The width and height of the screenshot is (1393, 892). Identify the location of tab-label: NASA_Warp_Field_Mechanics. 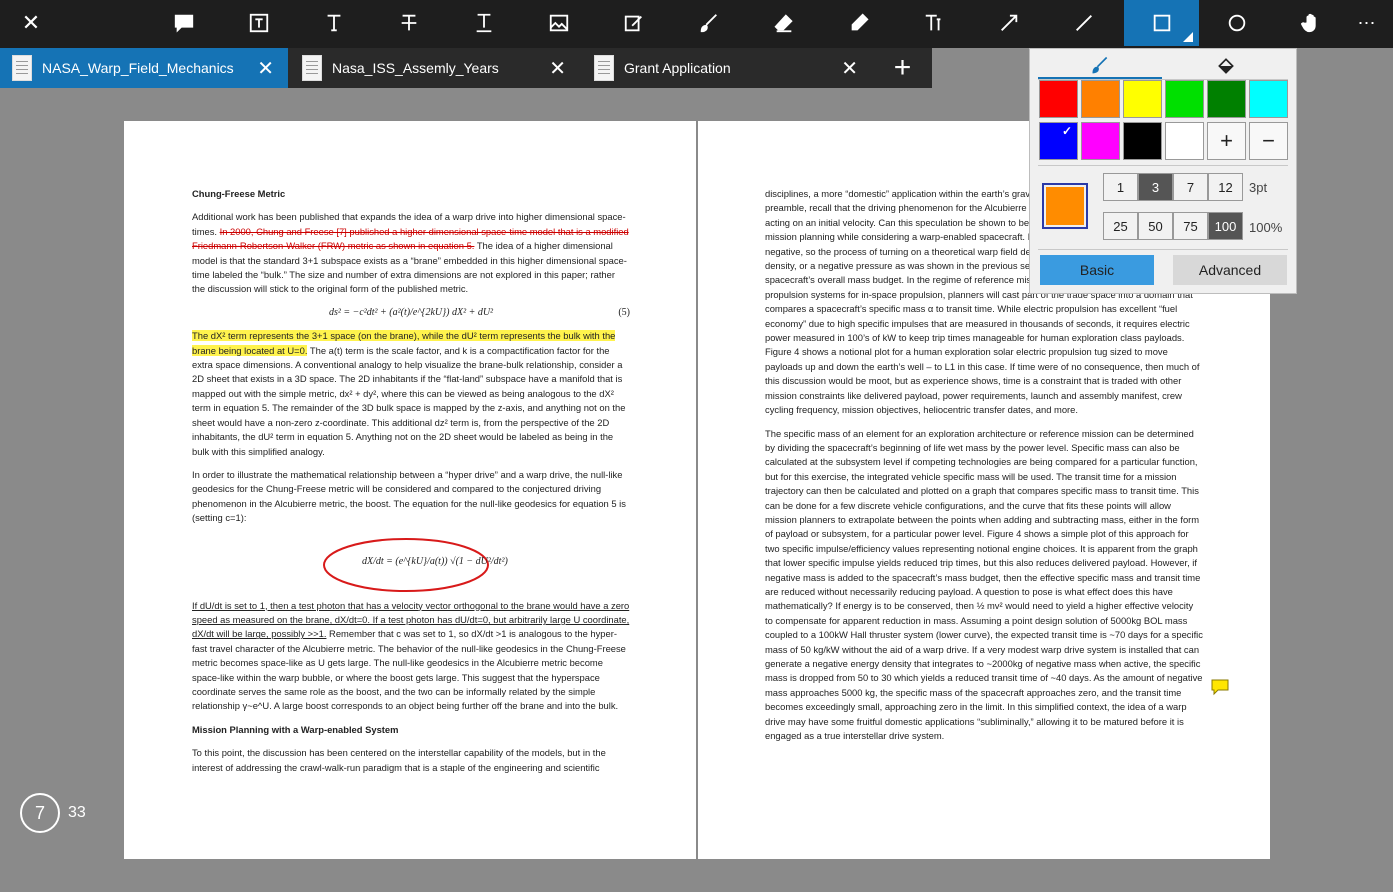
(138, 68).